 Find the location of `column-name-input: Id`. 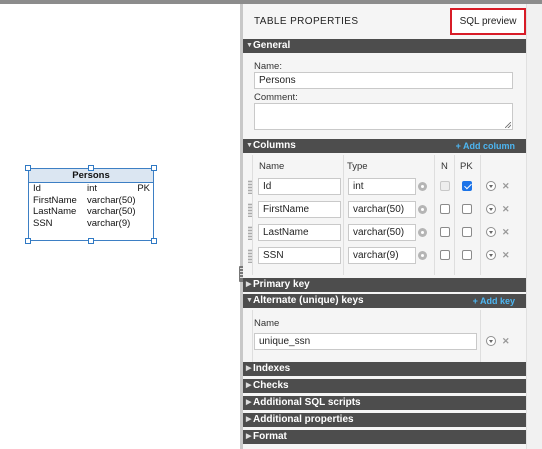

column-name-input: Id is located at coordinates (299, 186).